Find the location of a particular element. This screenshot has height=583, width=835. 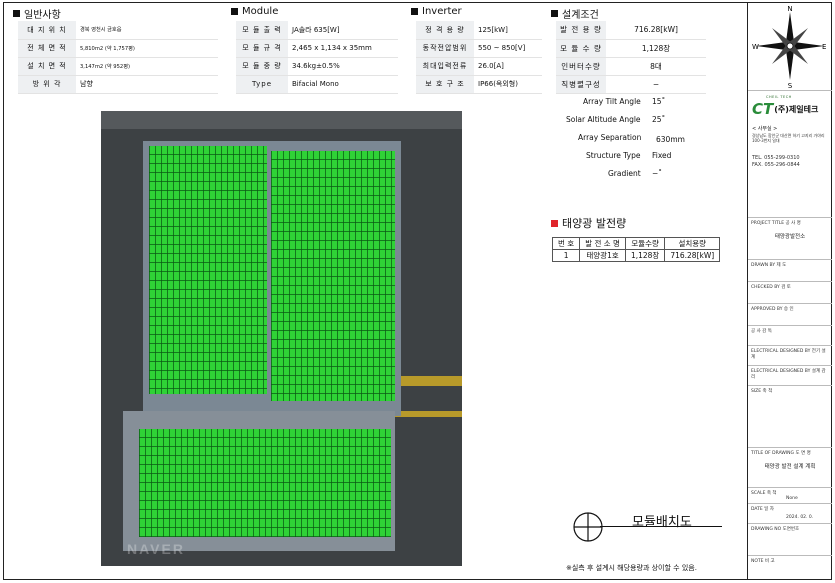

table-row: 1 태양광1호 1,128장 716.28[kW] is located at coordinates (636, 255).